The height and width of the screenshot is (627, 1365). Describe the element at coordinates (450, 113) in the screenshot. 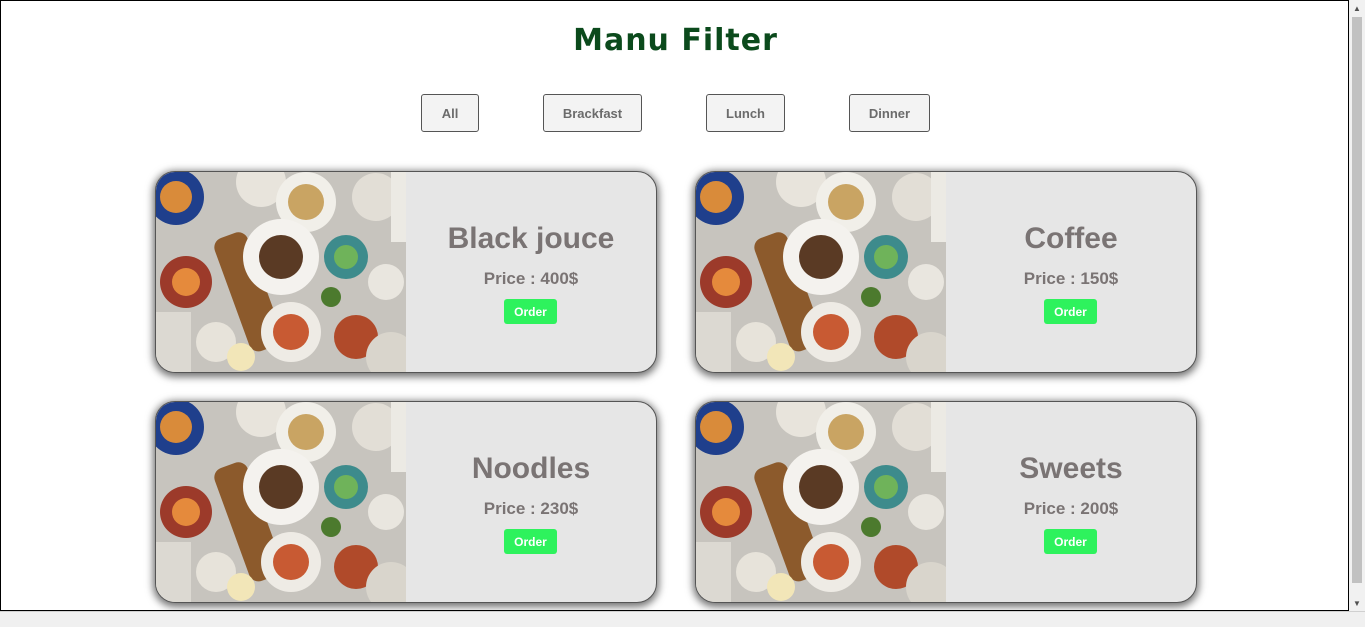

I see `filter-all-button: All` at that location.